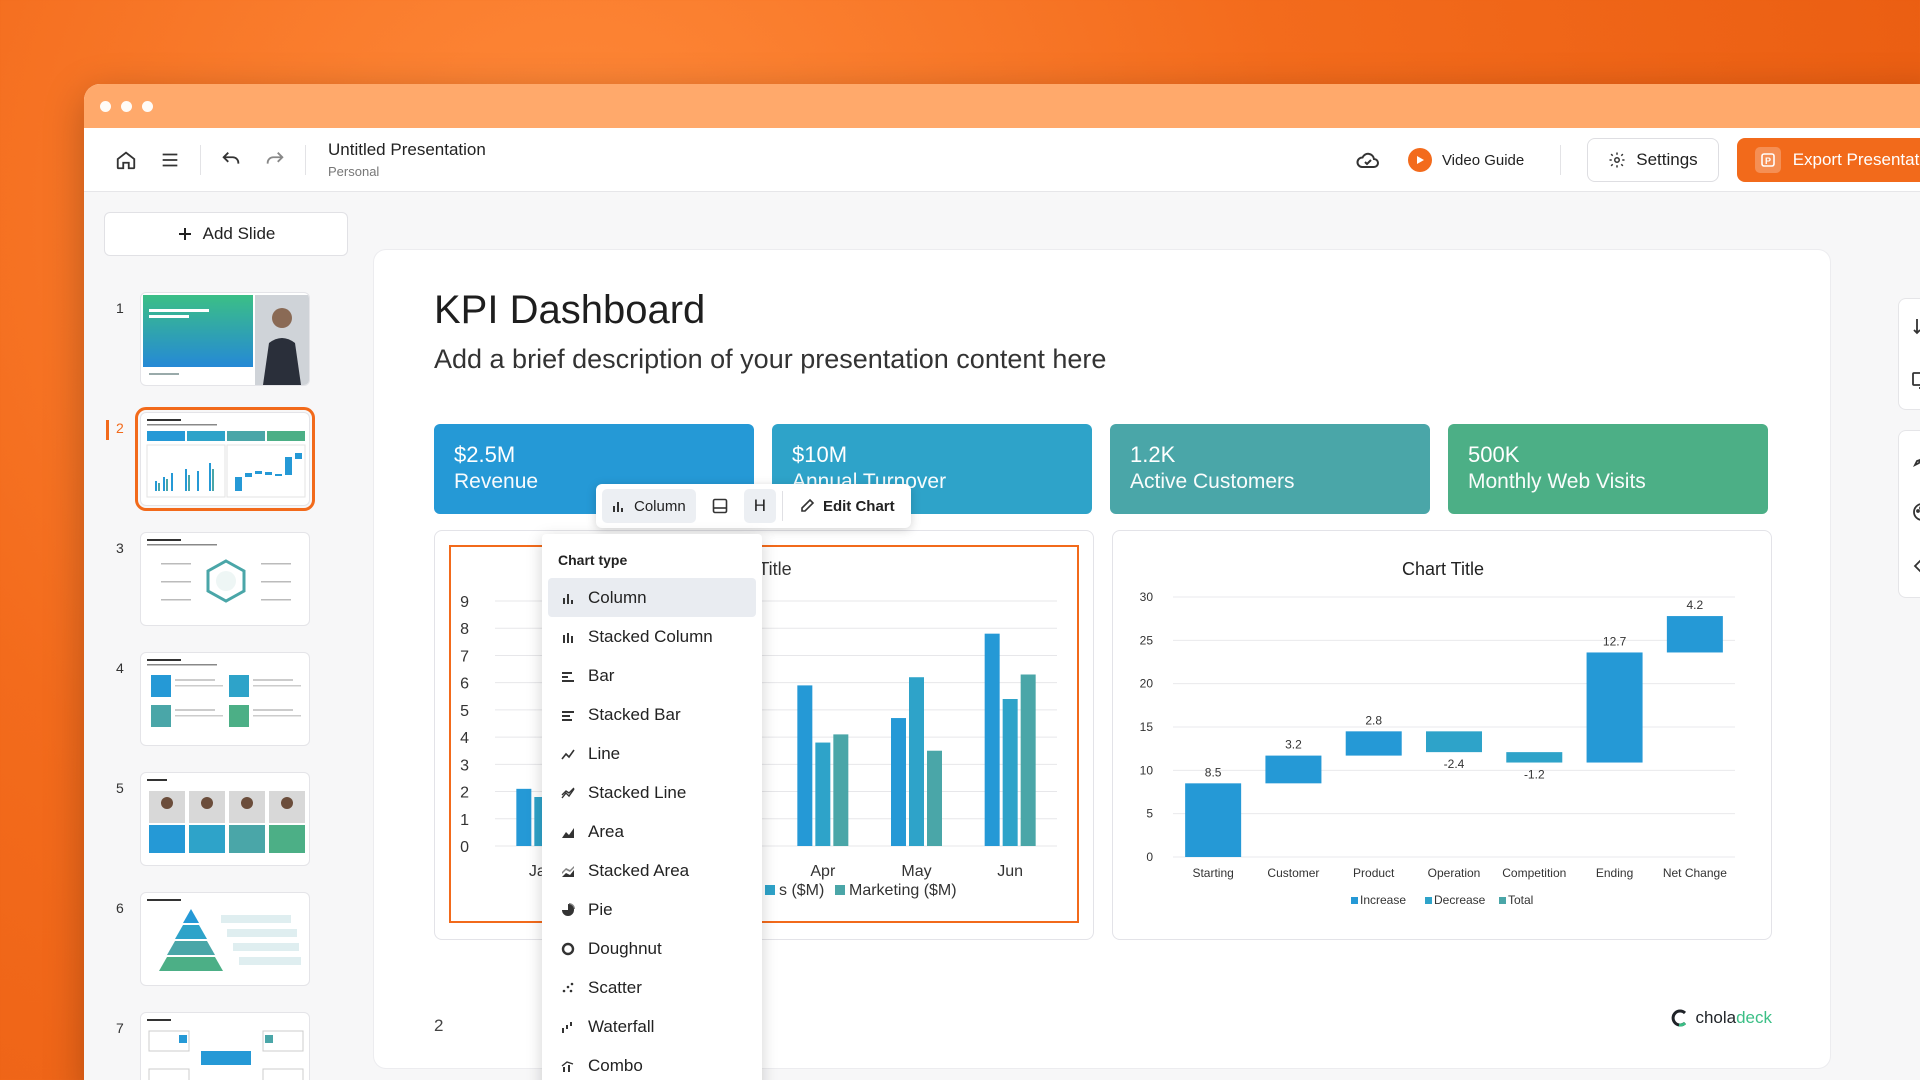  What do you see at coordinates (652, 675) in the screenshot?
I see `chart-type-option-bar: Bar` at bounding box center [652, 675].